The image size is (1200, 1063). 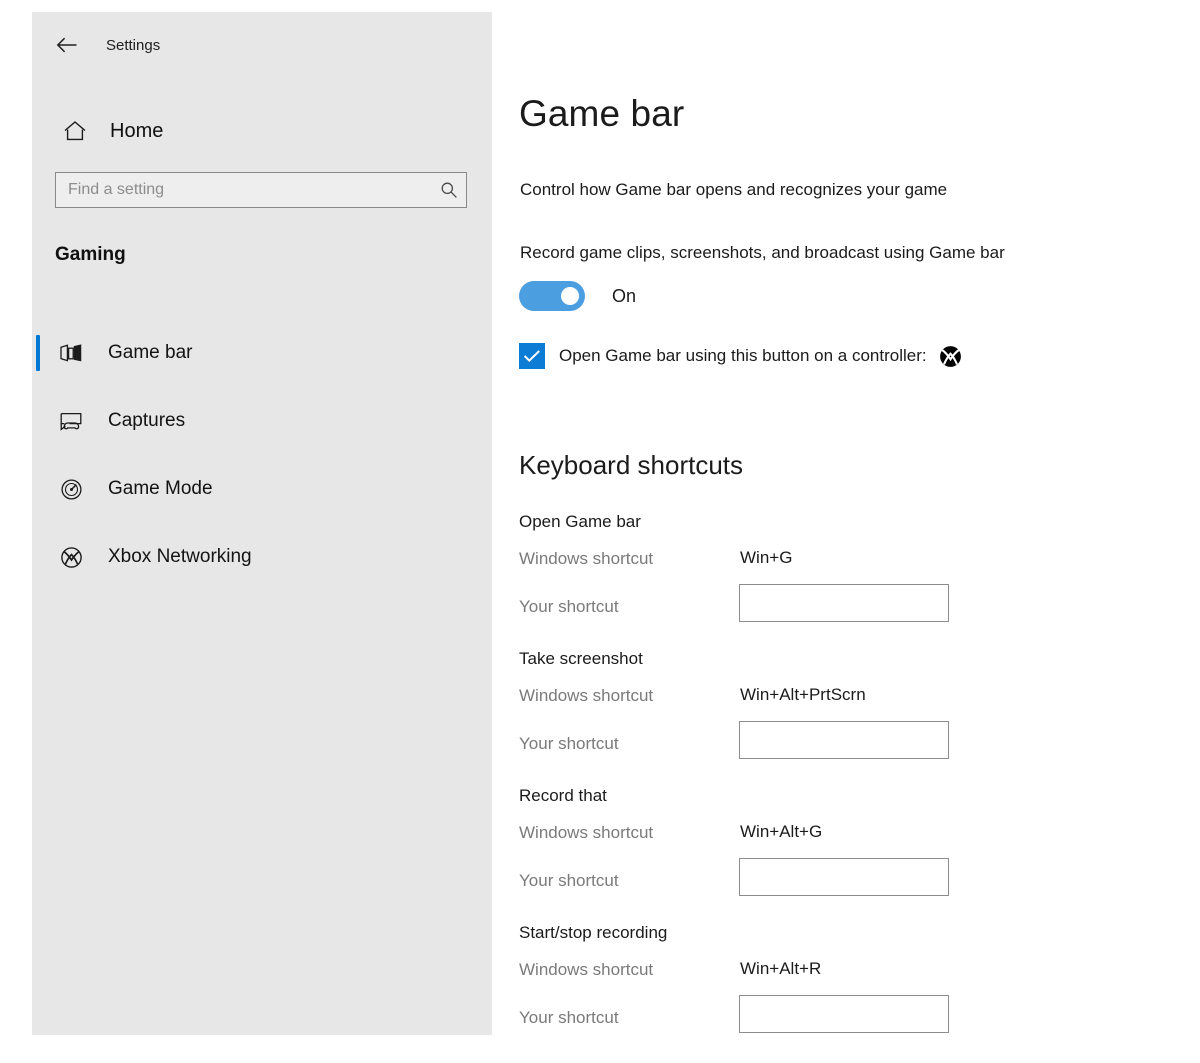 I want to click on titlebar-label: Settings, so click(x=133, y=45).